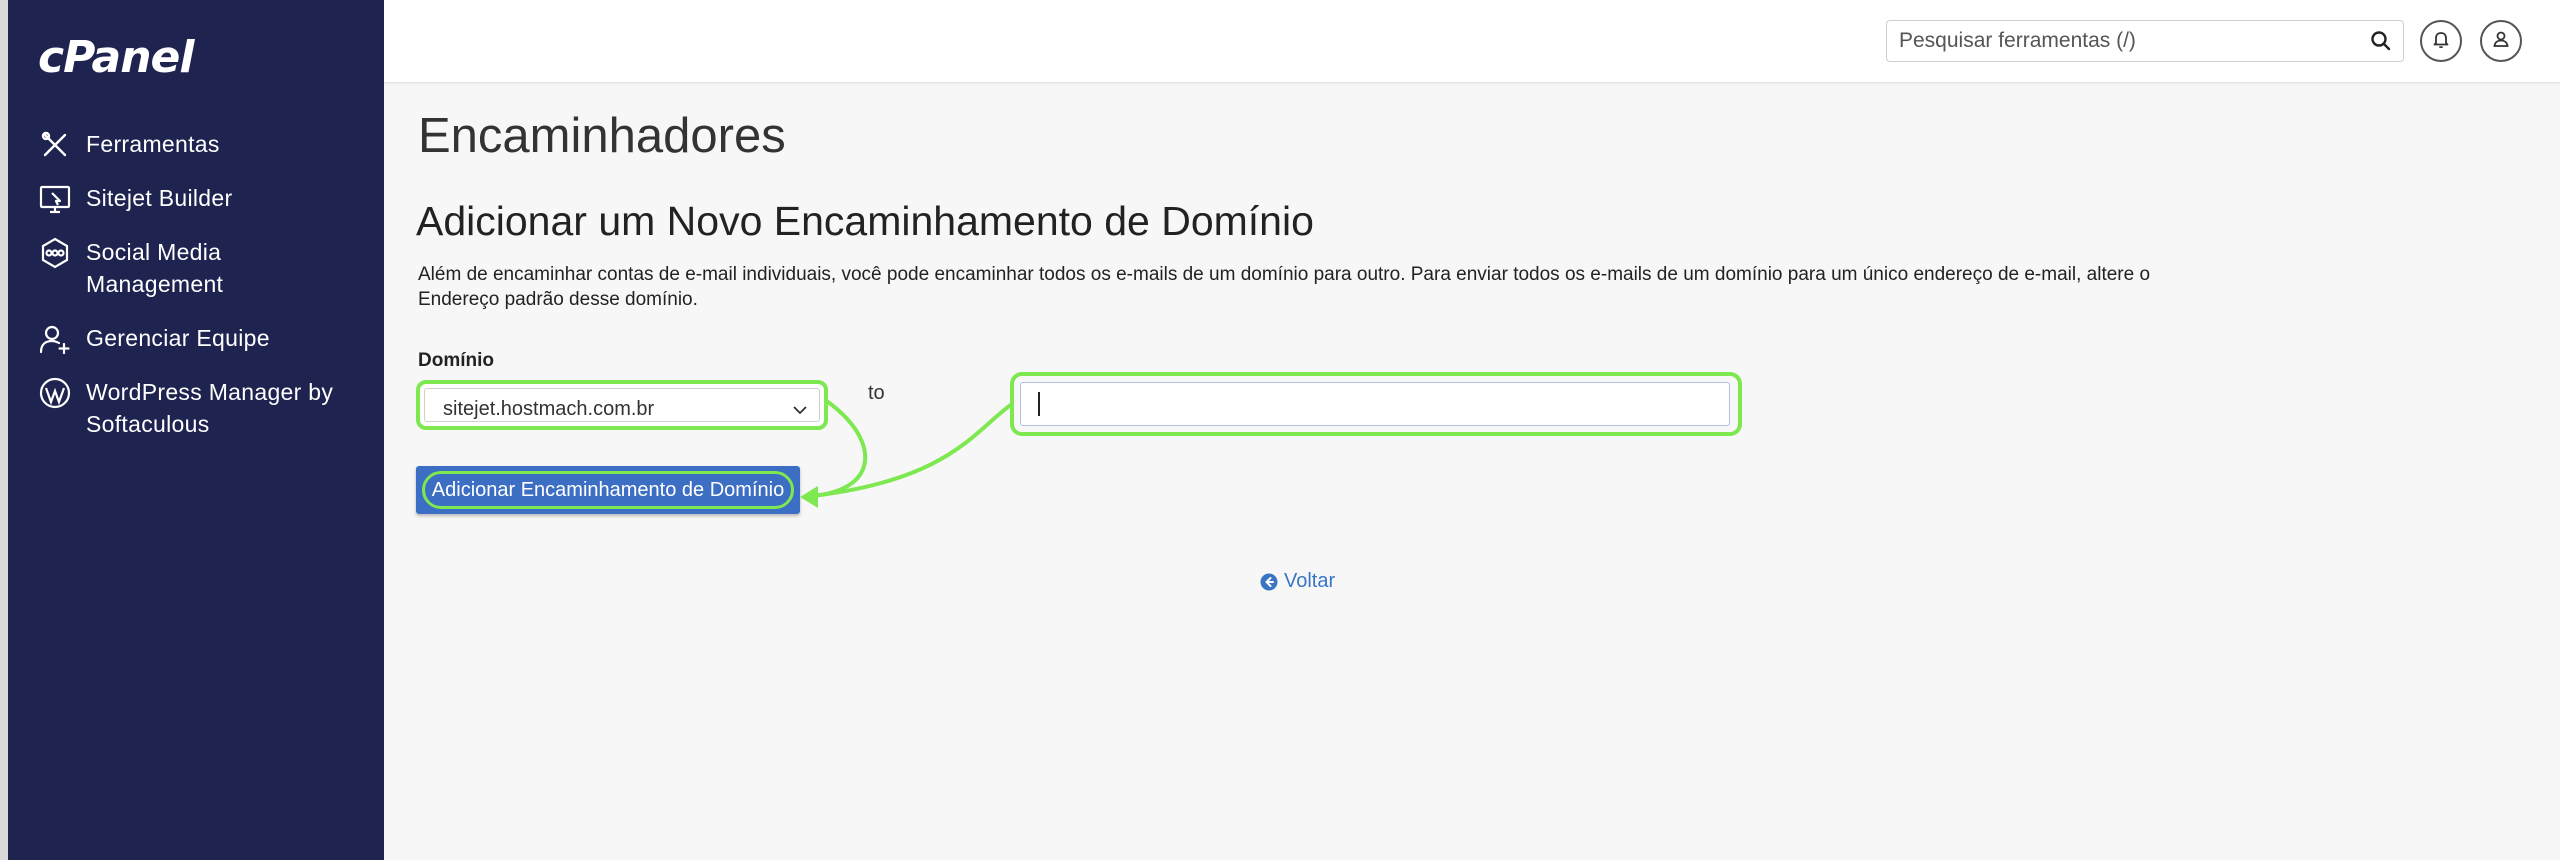  Describe the element at coordinates (602, 136) in the screenshot. I see `page-title: Encaminhadores` at that location.